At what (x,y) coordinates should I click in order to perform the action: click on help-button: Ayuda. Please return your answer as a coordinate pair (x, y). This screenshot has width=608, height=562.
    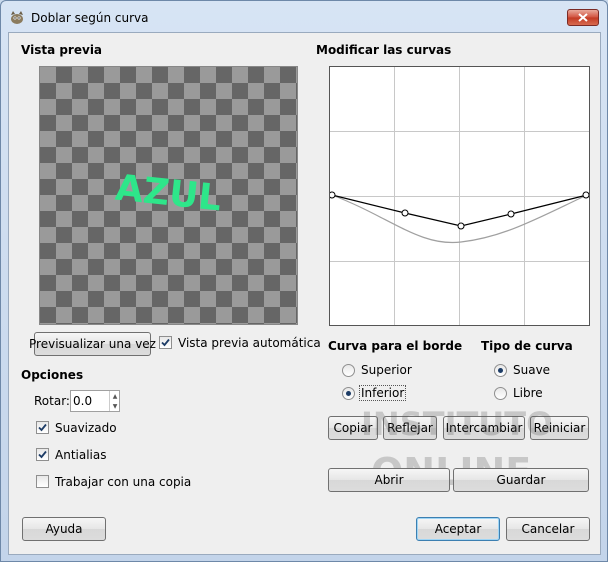
    Looking at the image, I should click on (64, 529).